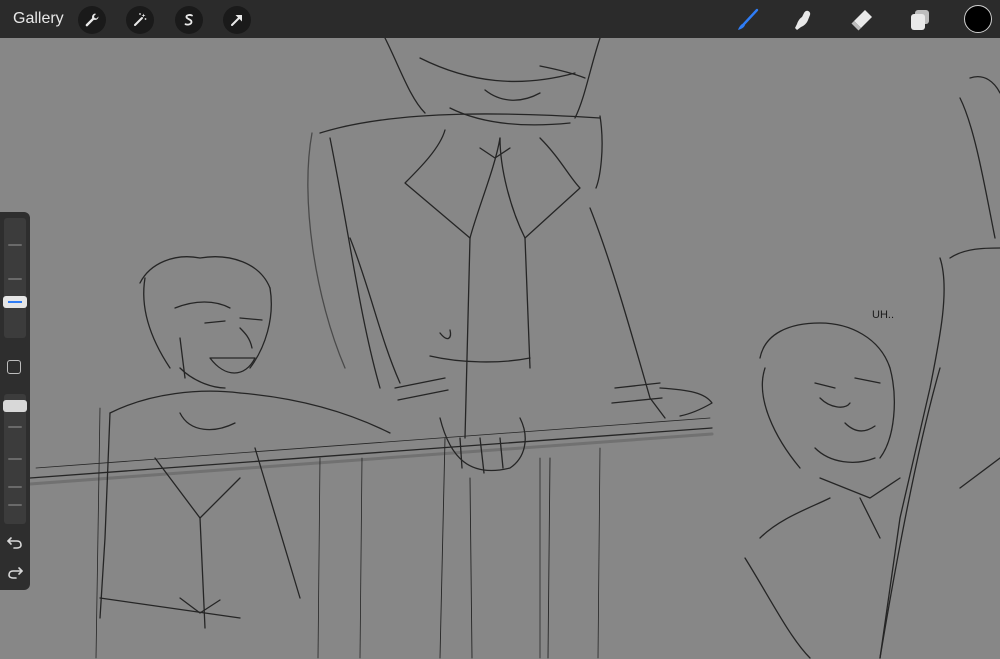 The height and width of the screenshot is (659, 1000). Describe the element at coordinates (14, 367) in the screenshot. I see `modify-button` at that location.